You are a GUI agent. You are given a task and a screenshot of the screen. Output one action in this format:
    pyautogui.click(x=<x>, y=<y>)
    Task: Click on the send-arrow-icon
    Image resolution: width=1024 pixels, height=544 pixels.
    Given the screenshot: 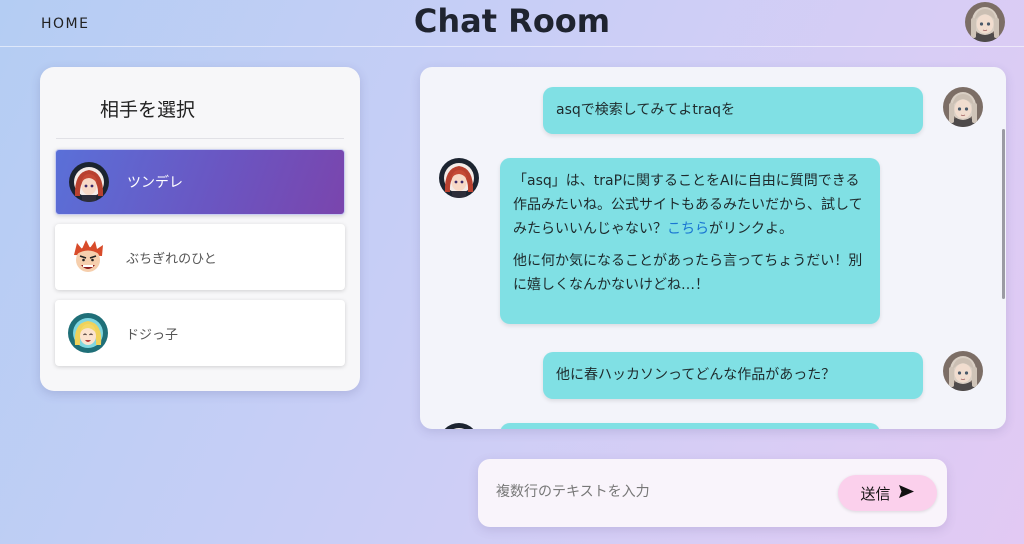 What is the action you would take?
    pyautogui.click(x=906, y=493)
    